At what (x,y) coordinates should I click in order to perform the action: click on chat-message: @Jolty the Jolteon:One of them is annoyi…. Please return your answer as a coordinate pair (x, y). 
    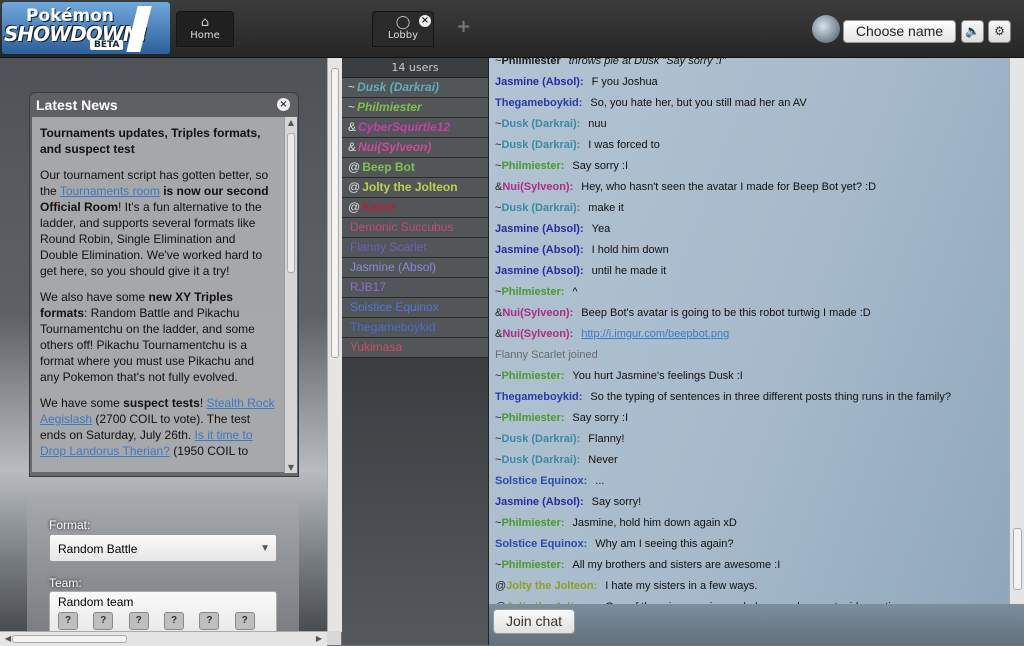
    Looking at the image, I should click on (749, 600).